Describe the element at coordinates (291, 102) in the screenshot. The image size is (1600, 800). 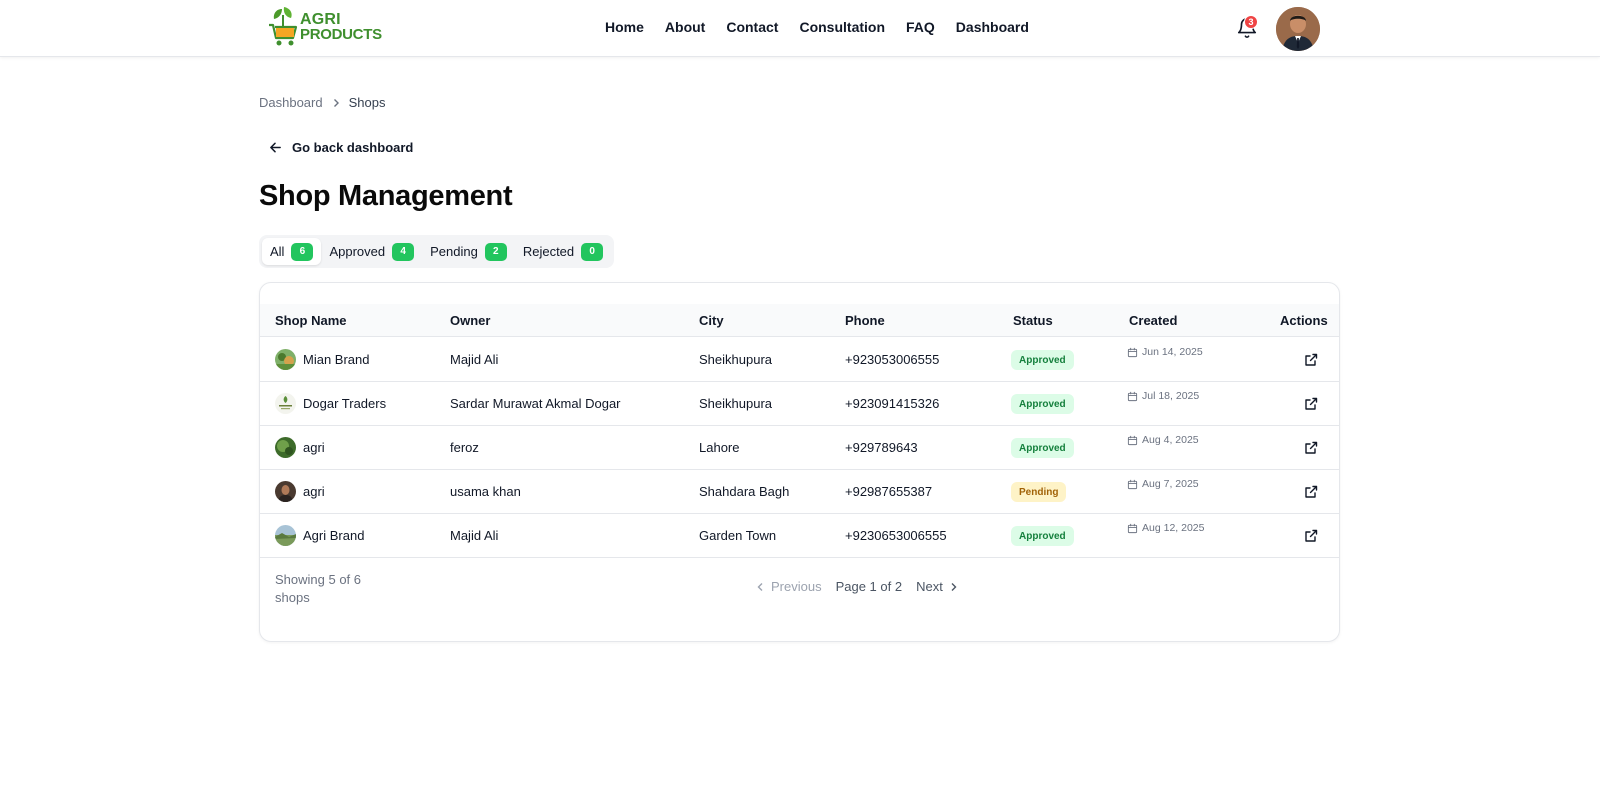
I see `breadcrumb-dashboard: Dashboard` at that location.